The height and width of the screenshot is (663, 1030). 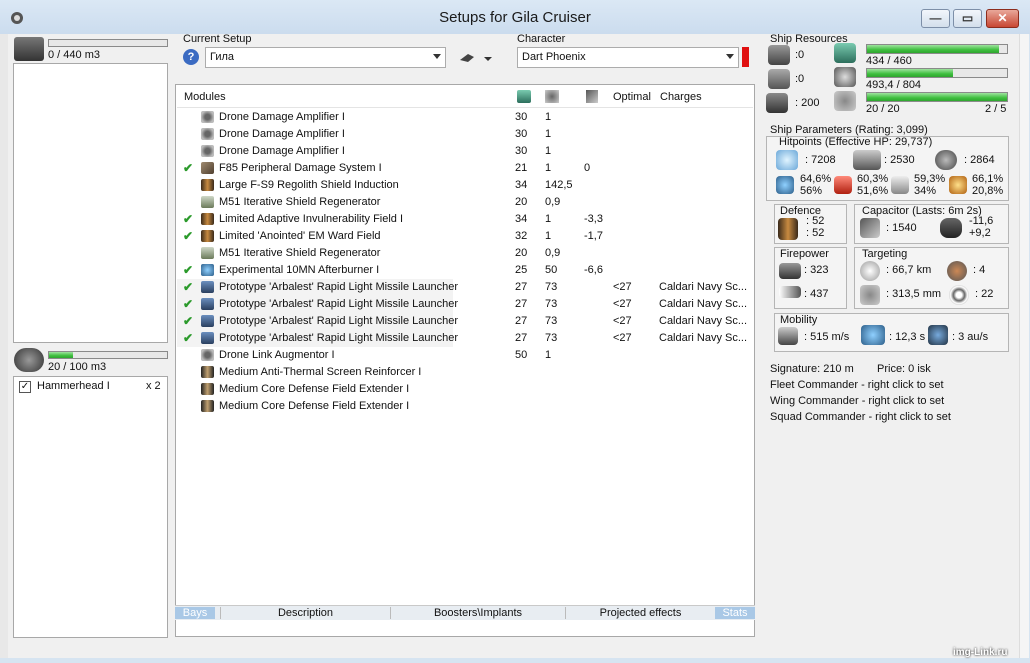 What do you see at coordinates (867, 160) in the screenshot?
I see `armor-hp-icon` at bounding box center [867, 160].